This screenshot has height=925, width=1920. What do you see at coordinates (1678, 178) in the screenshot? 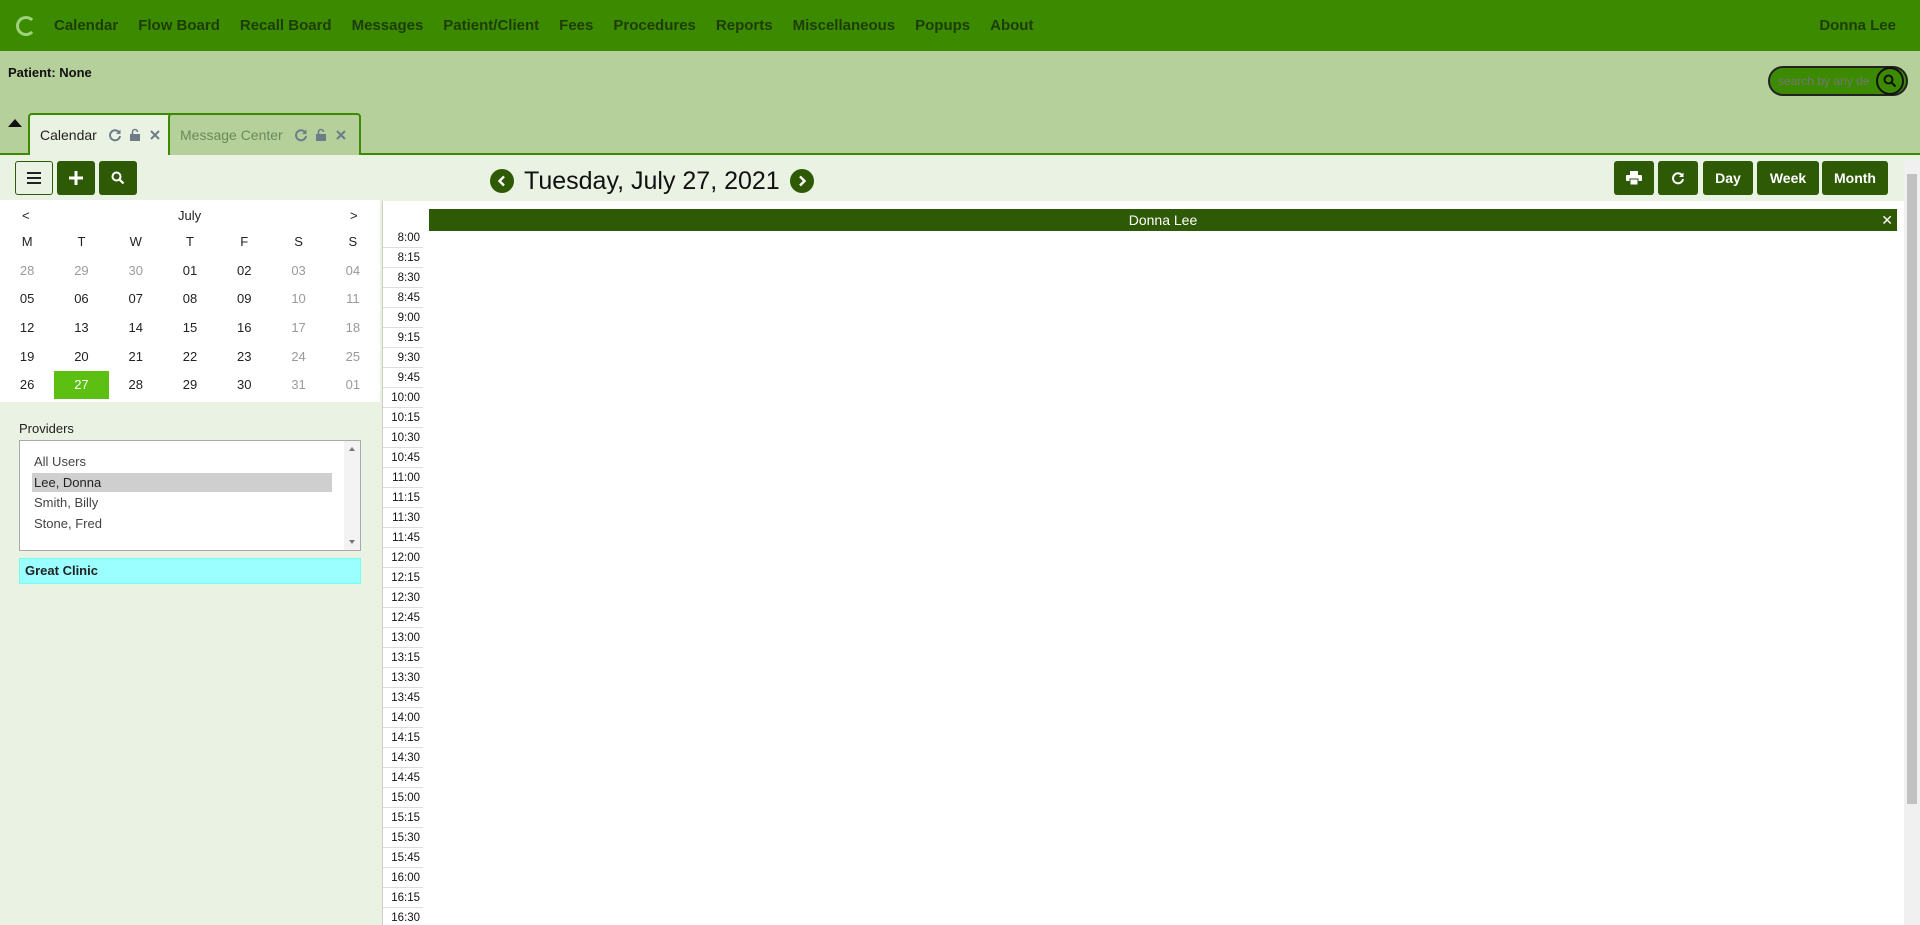
I see `refresh-button` at bounding box center [1678, 178].